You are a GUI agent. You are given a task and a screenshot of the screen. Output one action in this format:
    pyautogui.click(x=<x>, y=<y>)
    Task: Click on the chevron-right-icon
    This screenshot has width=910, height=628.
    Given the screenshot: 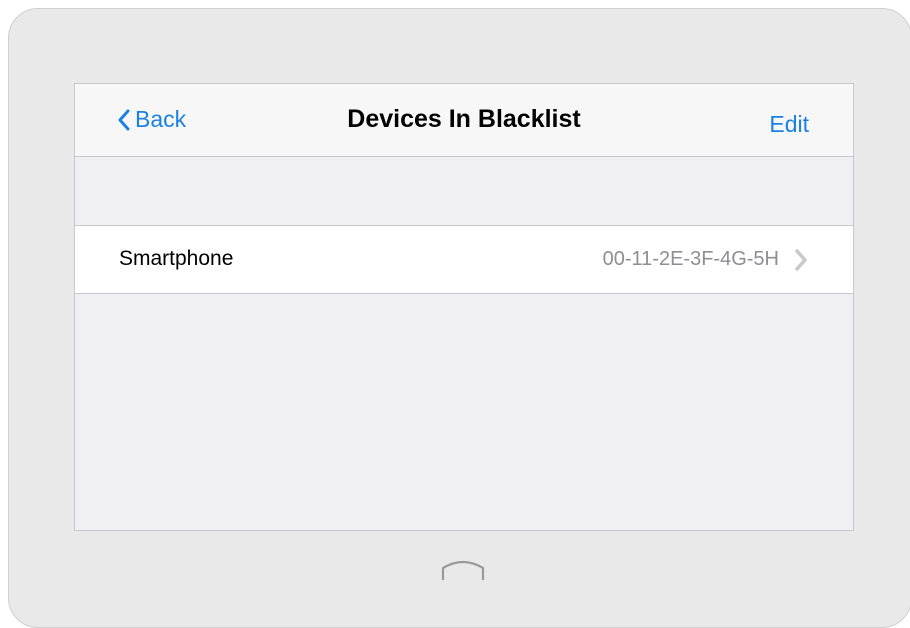 What is the action you would take?
    pyautogui.click(x=801, y=260)
    